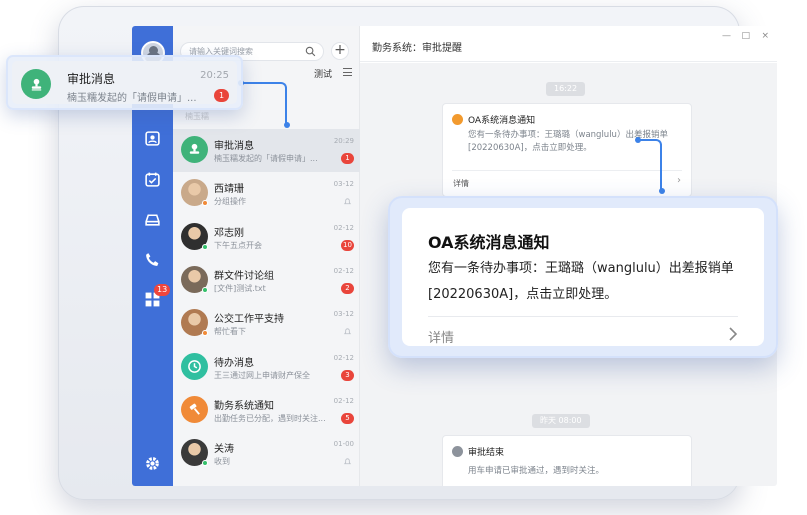 The image size is (807, 515). I want to click on conversation-preview: [文件]测试.txt, so click(240, 288).